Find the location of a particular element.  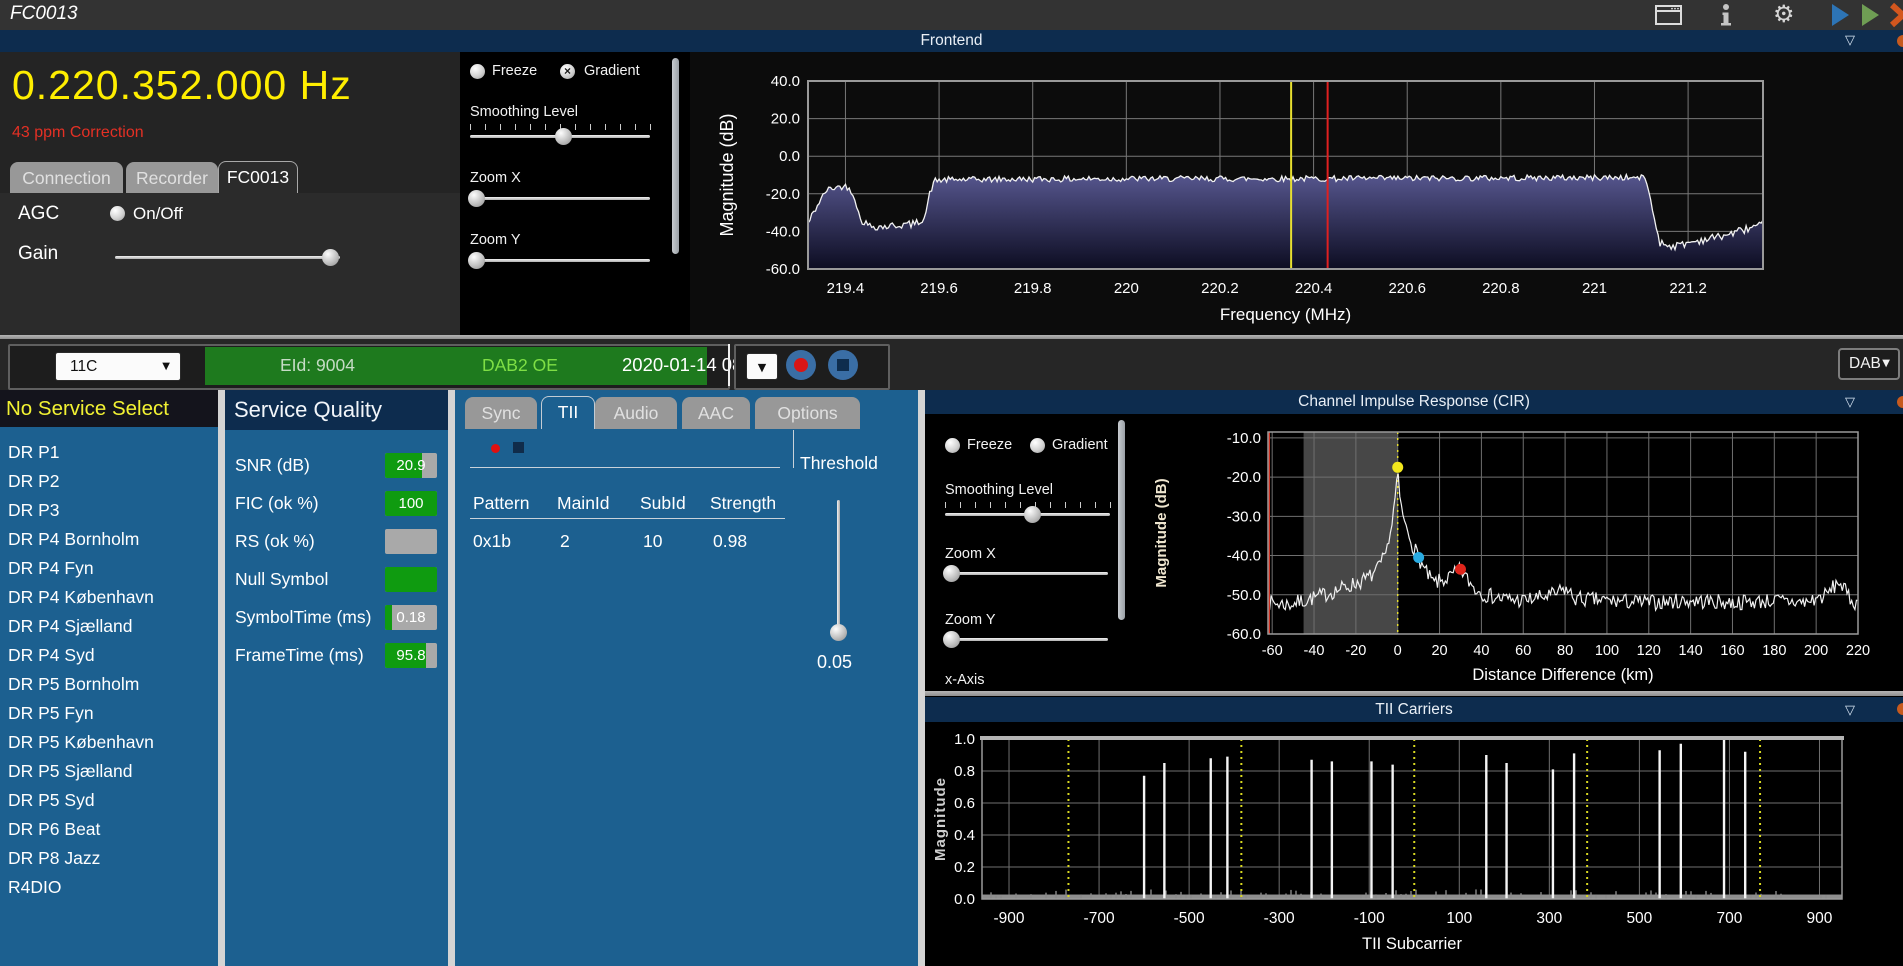

zoom-x-slider is located at coordinates (559, 198).